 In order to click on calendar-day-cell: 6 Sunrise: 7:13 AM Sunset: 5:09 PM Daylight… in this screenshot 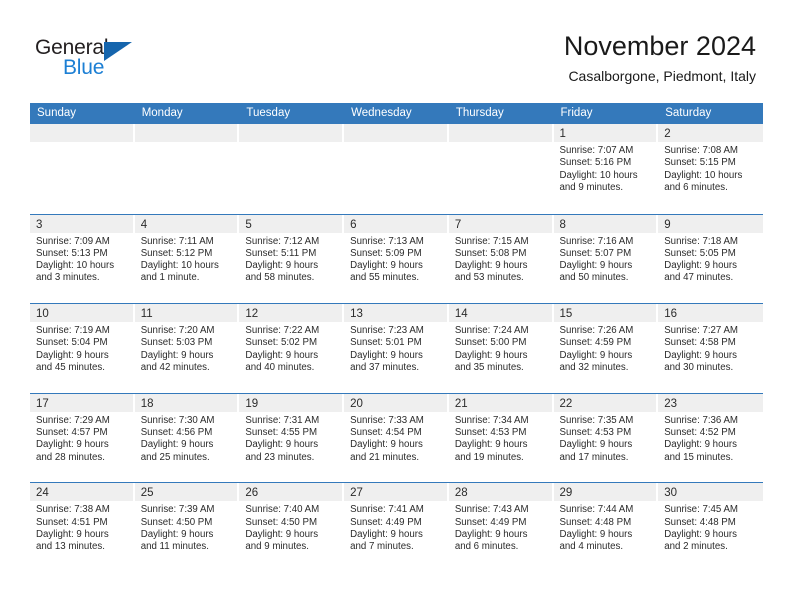, I will do `click(396, 259)`.